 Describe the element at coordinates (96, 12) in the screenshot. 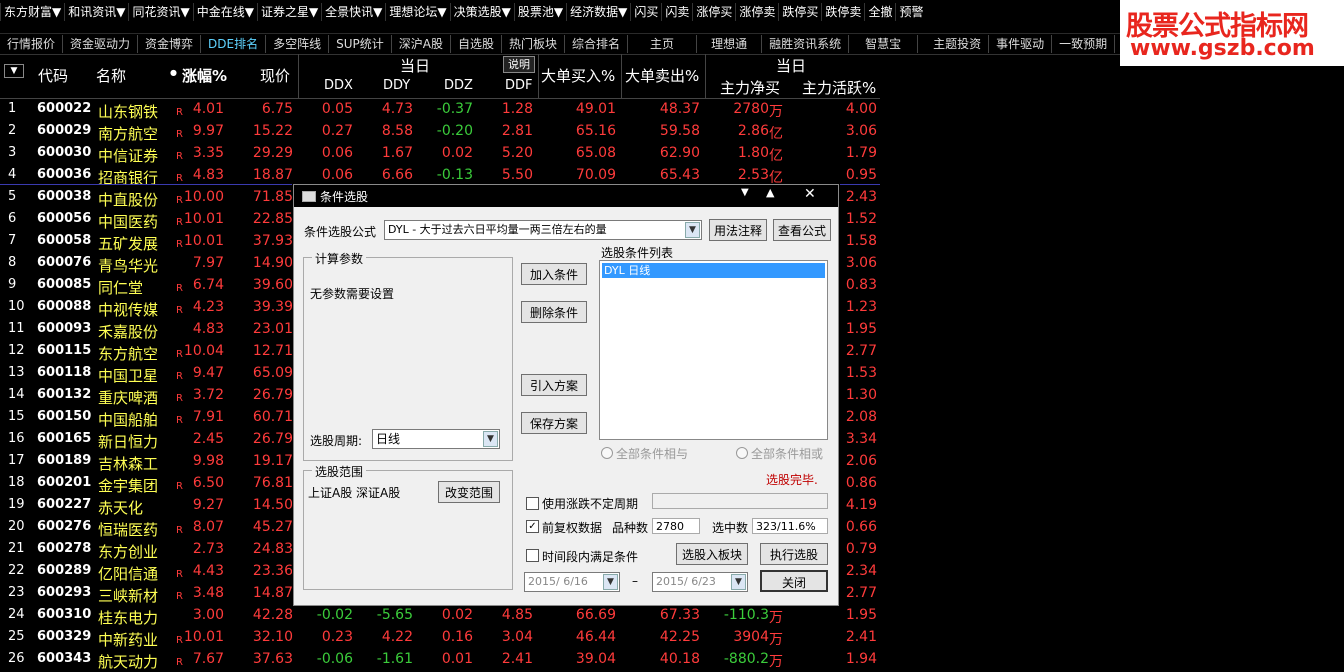

I see `menu-item: 和讯资讯▼` at that location.